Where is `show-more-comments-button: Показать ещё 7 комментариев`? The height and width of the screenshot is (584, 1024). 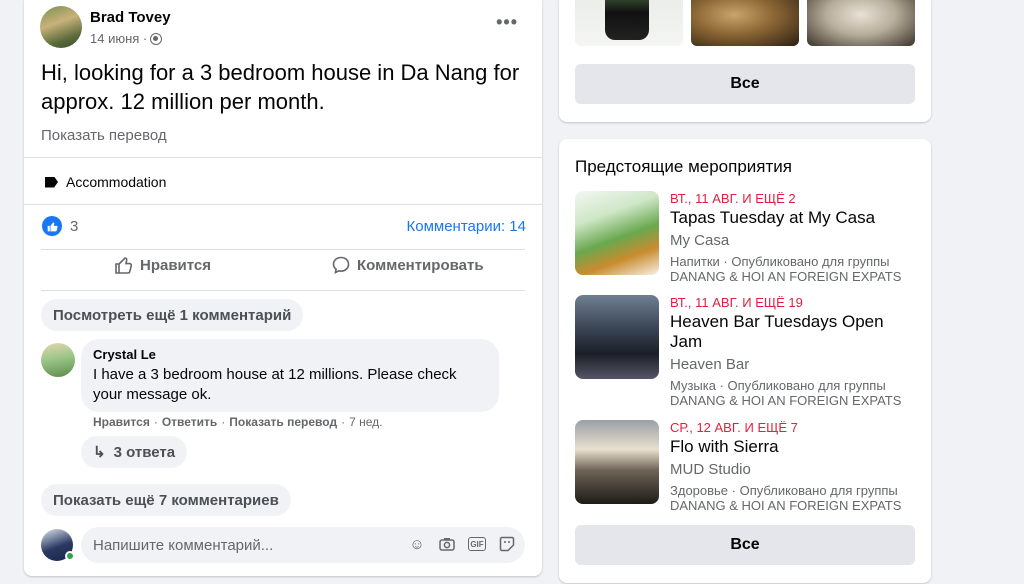
show-more-comments-button: Показать ещё 7 комментариев is located at coordinates (166, 500).